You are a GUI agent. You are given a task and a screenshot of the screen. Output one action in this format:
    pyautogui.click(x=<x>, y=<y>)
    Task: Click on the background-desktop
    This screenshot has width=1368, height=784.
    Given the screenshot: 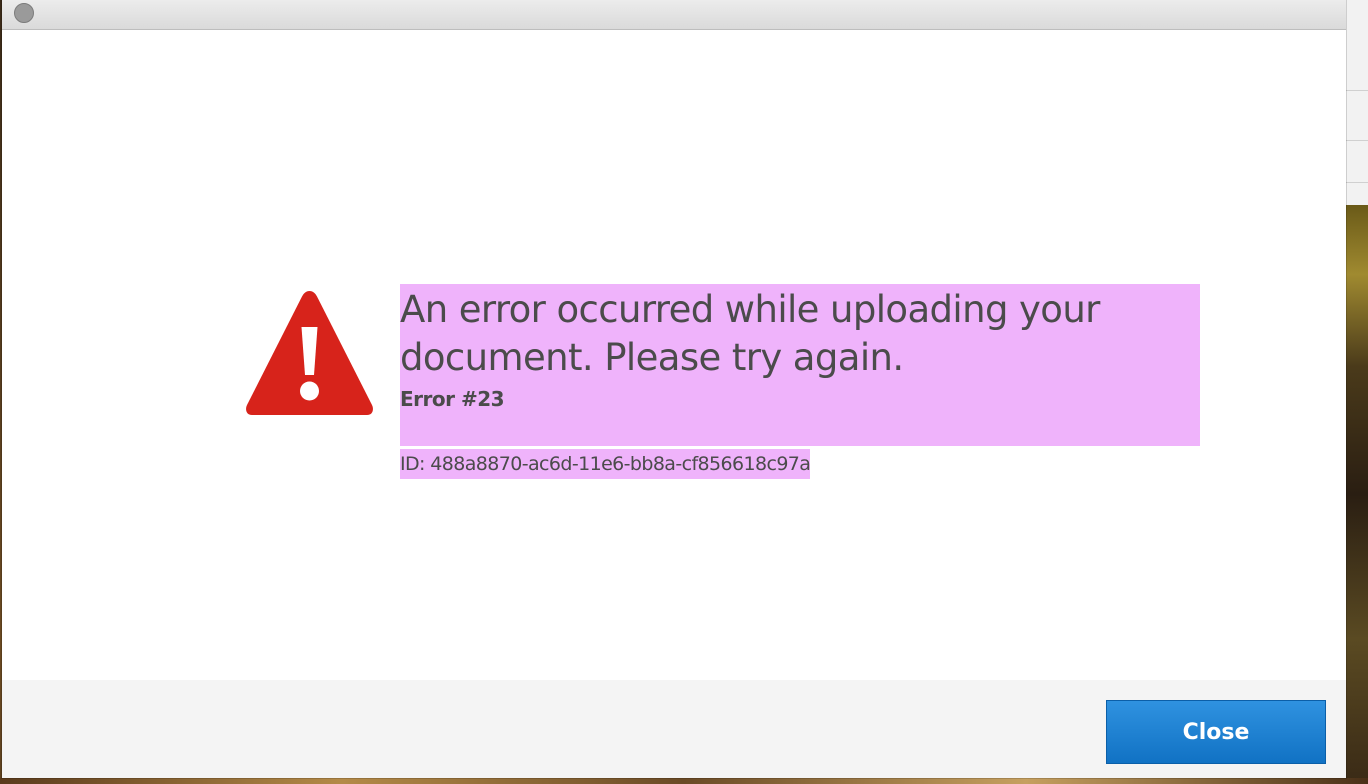 What is the action you would take?
    pyautogui.click(x=684, y=781)
    